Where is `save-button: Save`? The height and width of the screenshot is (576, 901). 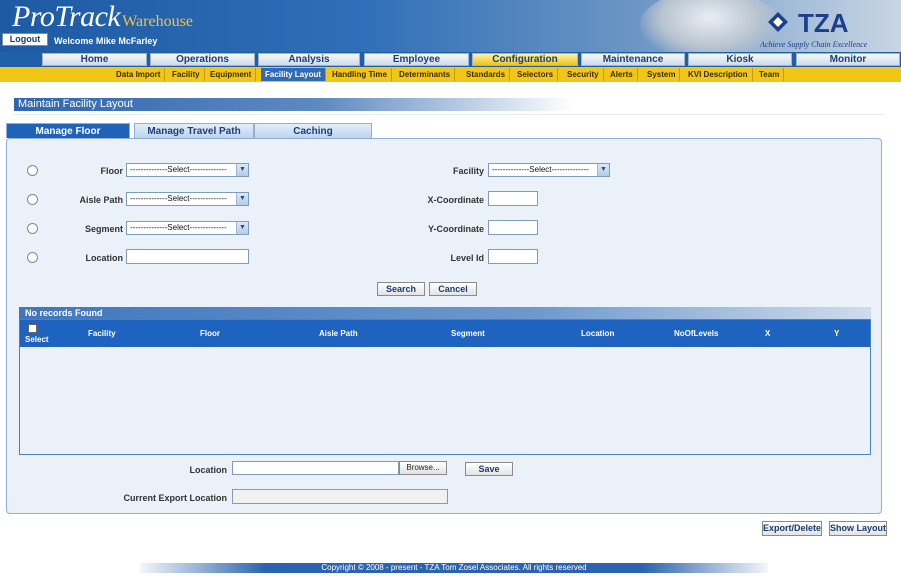 save-button: Save is located at coordinates (489, 469).